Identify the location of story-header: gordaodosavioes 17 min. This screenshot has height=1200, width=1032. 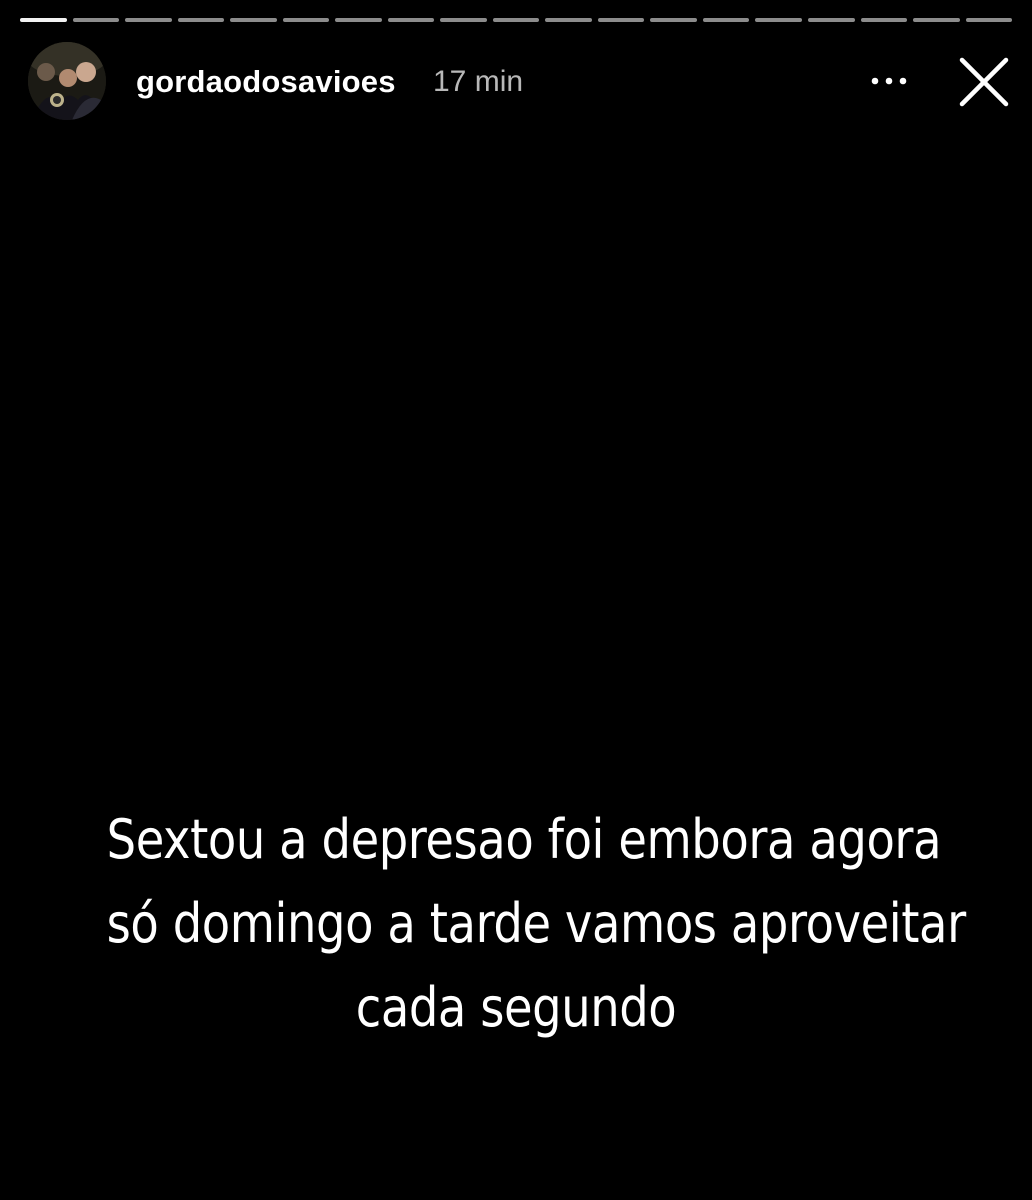
(520, 82).